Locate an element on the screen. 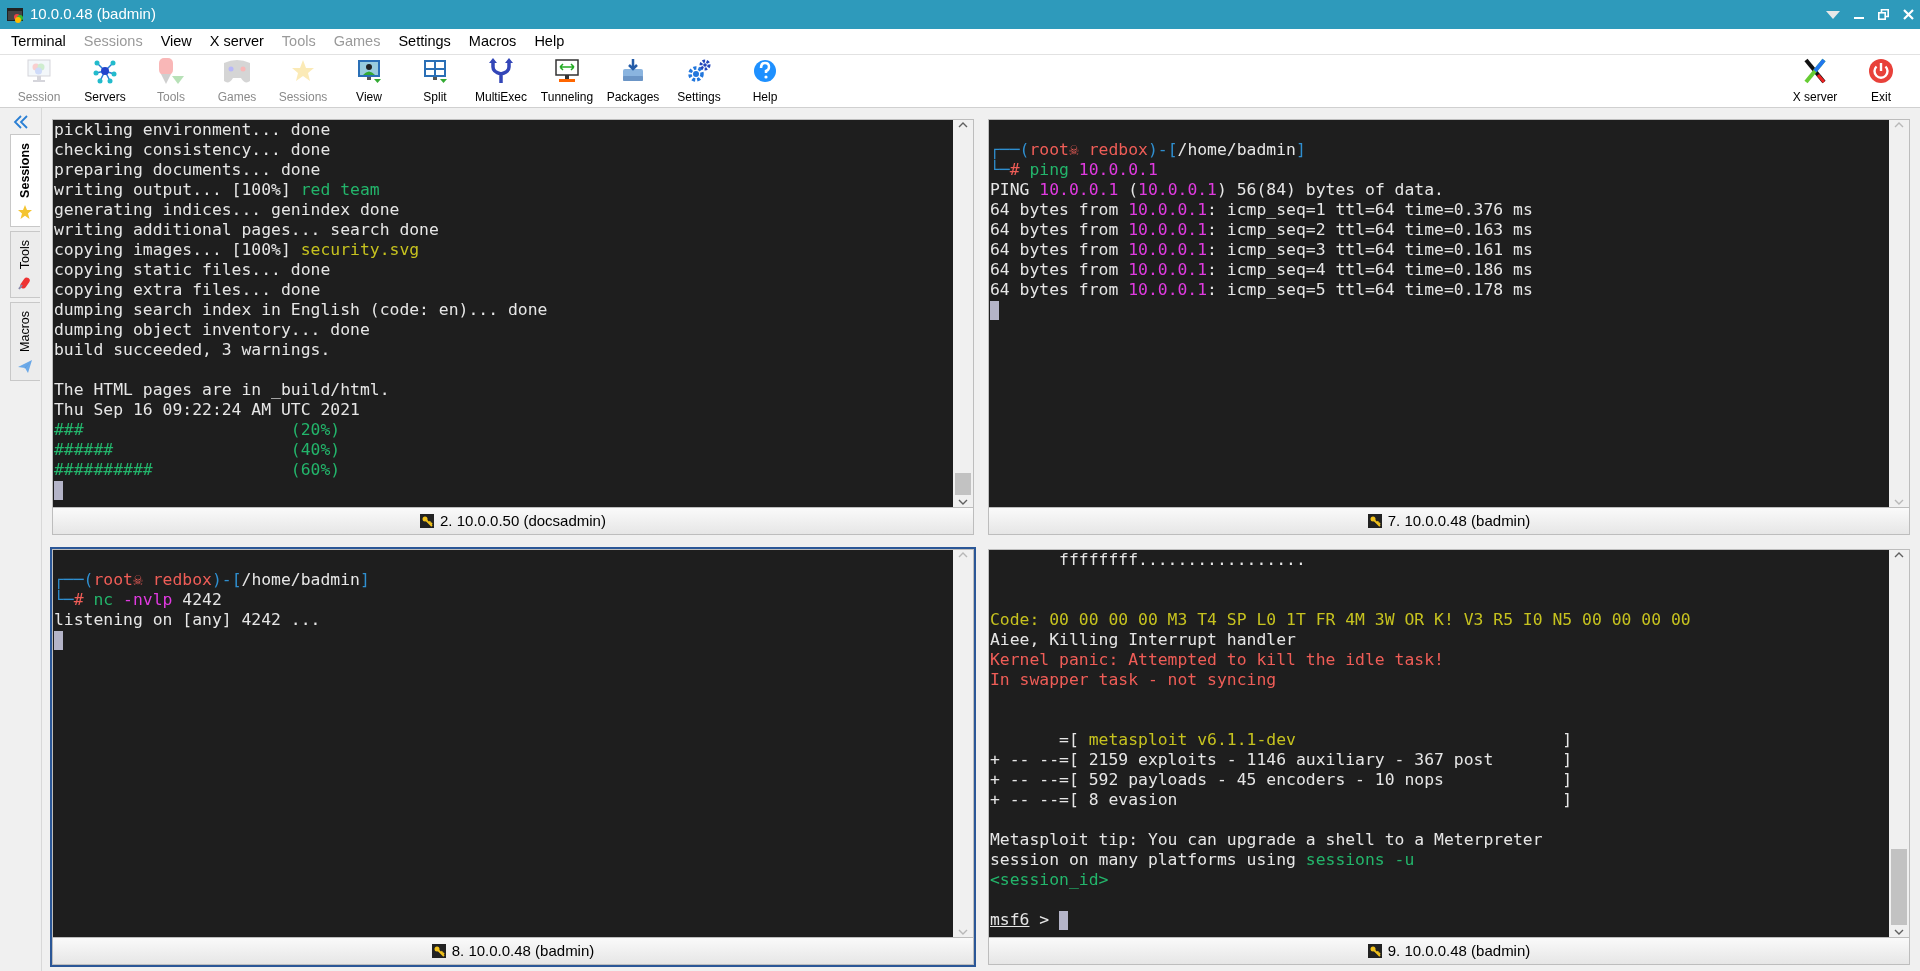 Image resolution: width=1920 pixels, height=971 pixels. menu-item: Settings is located at coordinates (424, 41).